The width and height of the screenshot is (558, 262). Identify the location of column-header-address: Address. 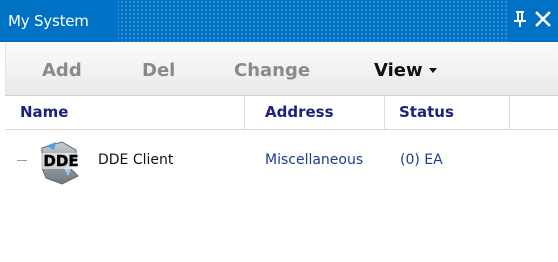
(315, 112).